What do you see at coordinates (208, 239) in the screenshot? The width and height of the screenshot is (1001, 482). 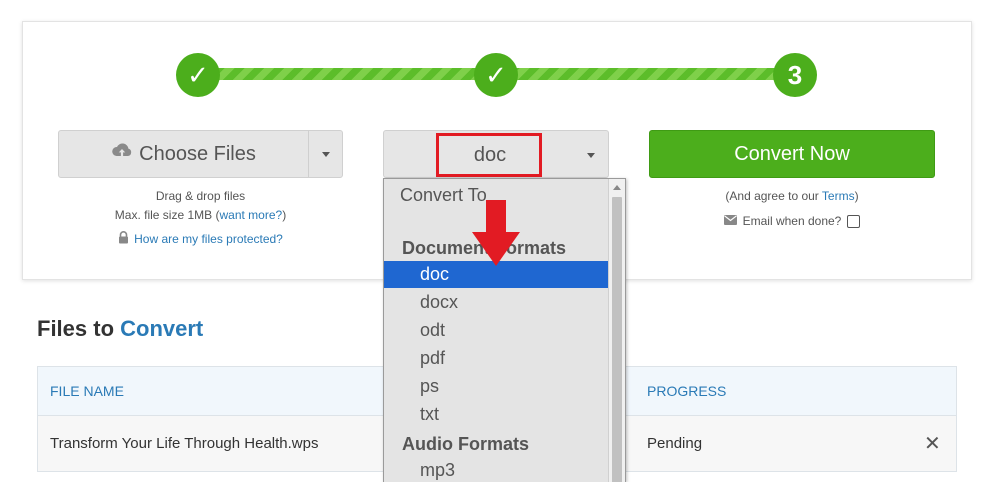 I see `files-protected-link: How are my files protected?` at bounding box center [208, 239].